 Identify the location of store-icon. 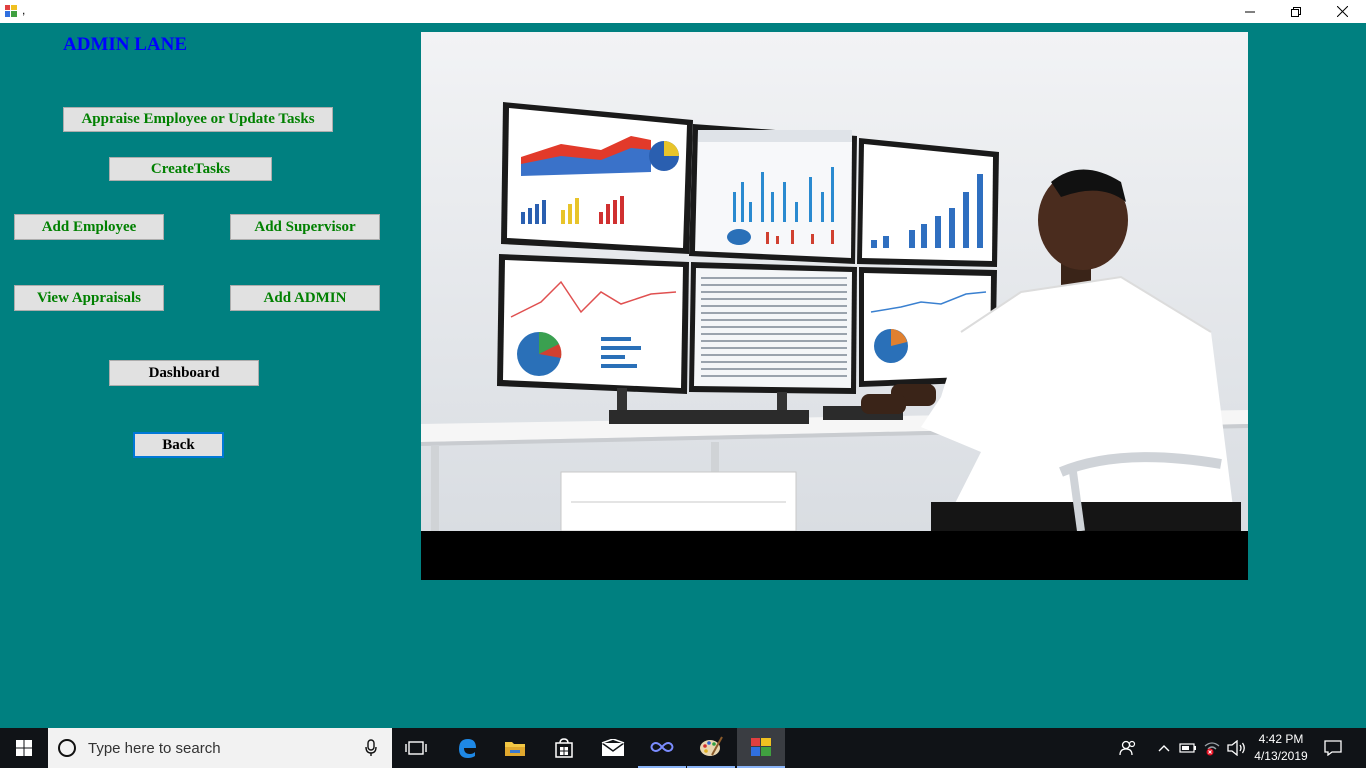
(564, 748).